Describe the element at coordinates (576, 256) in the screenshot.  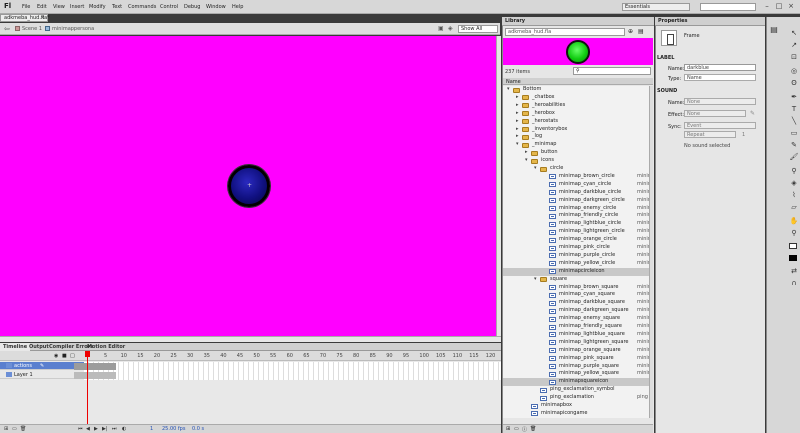
I see `library-item: minimap_purple_circle minim` at that location.